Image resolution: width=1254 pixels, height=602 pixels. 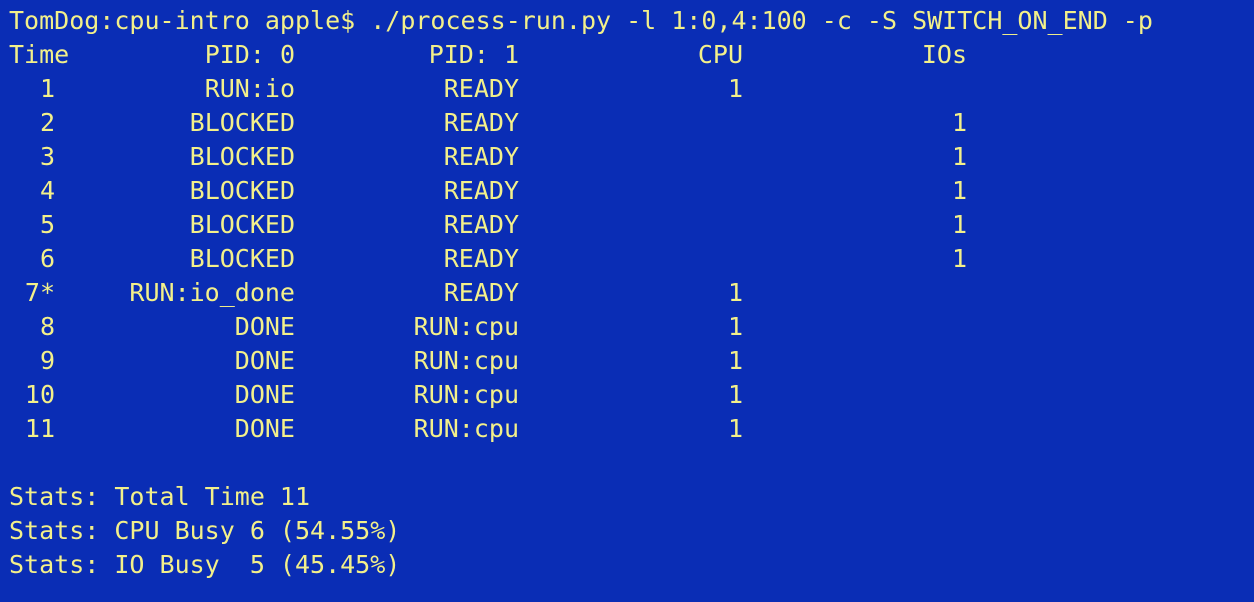 I want to click on cell-time: 3, so click(x=47, y=156).